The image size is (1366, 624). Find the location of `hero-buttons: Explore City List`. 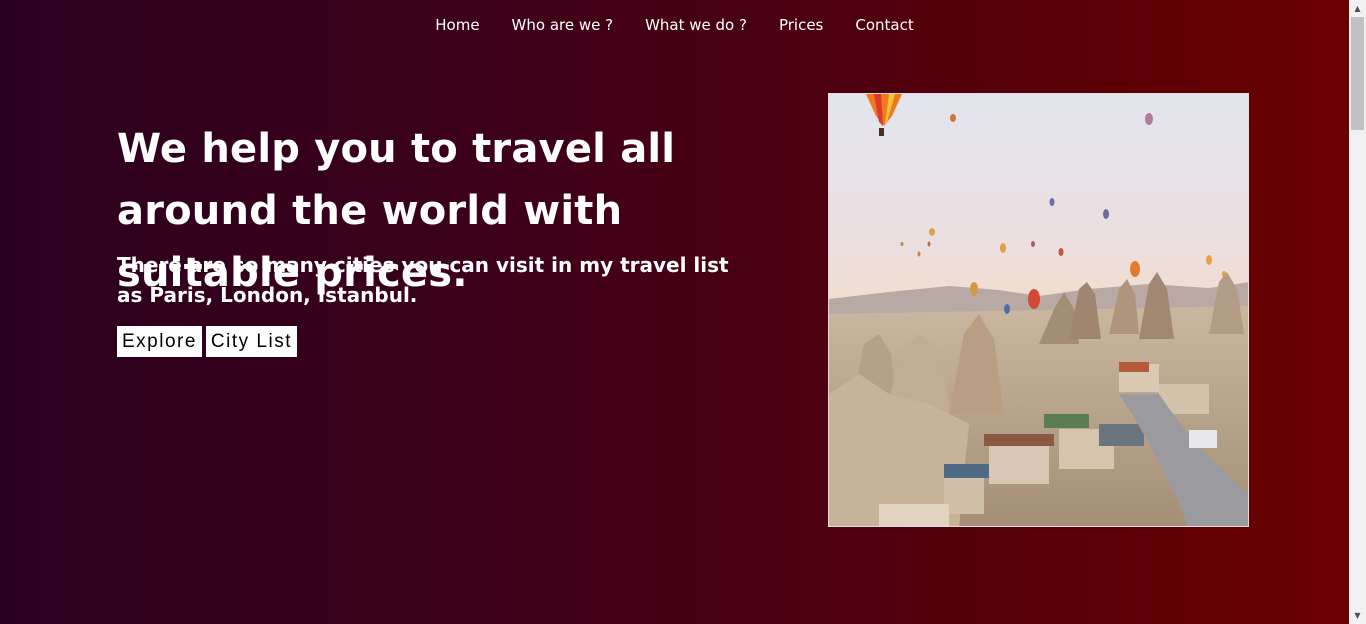

hero-buttons: Explore City List is located at coordinates (207, 341).